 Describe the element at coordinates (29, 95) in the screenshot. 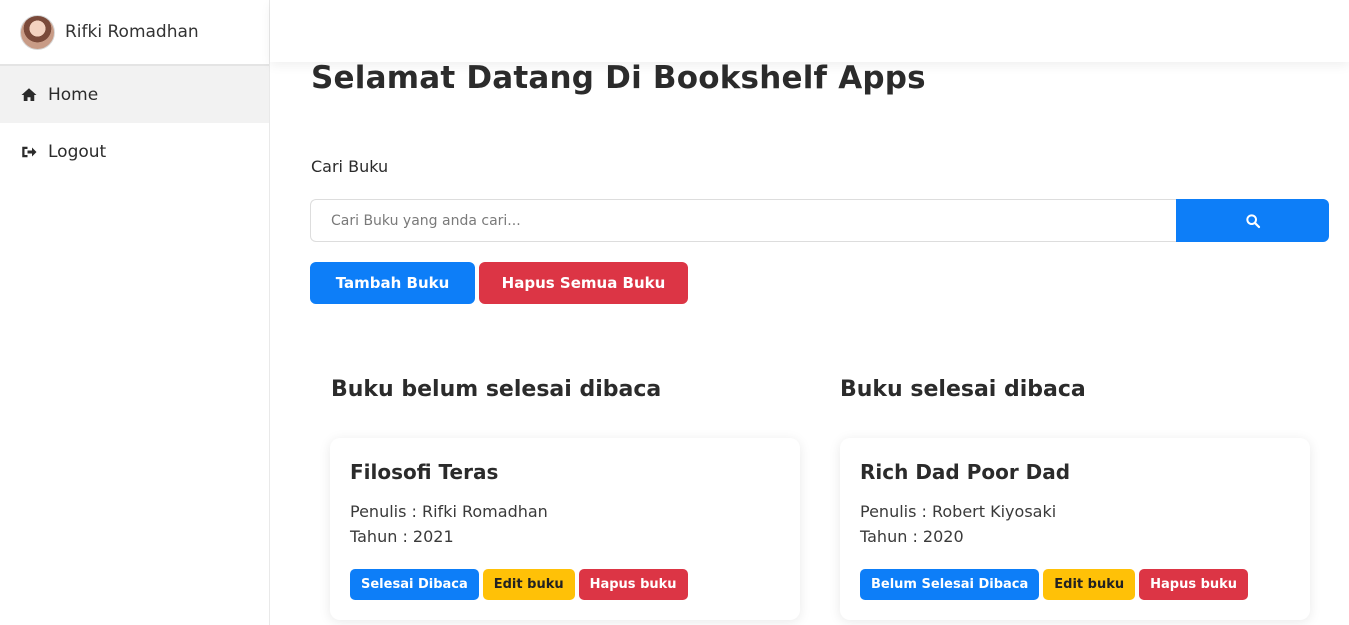

I see `home-icon` at that location.